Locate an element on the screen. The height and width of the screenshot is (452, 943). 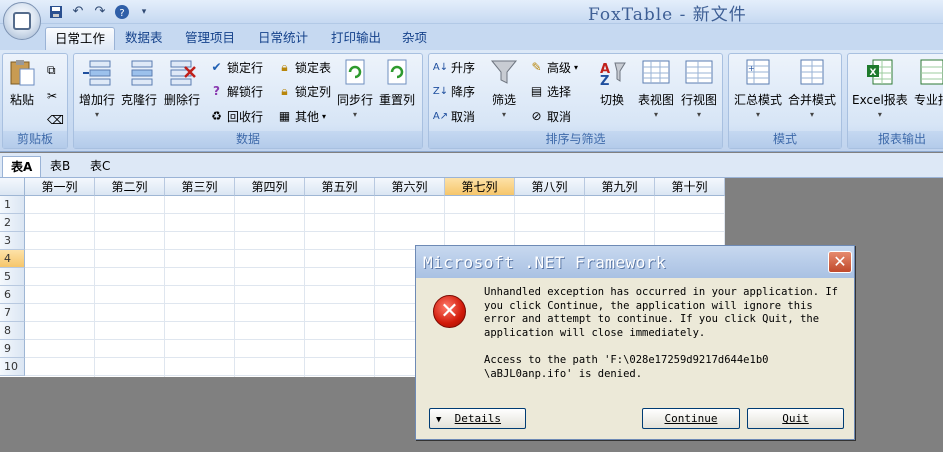
save-icon is located at coordinates (56, 12).